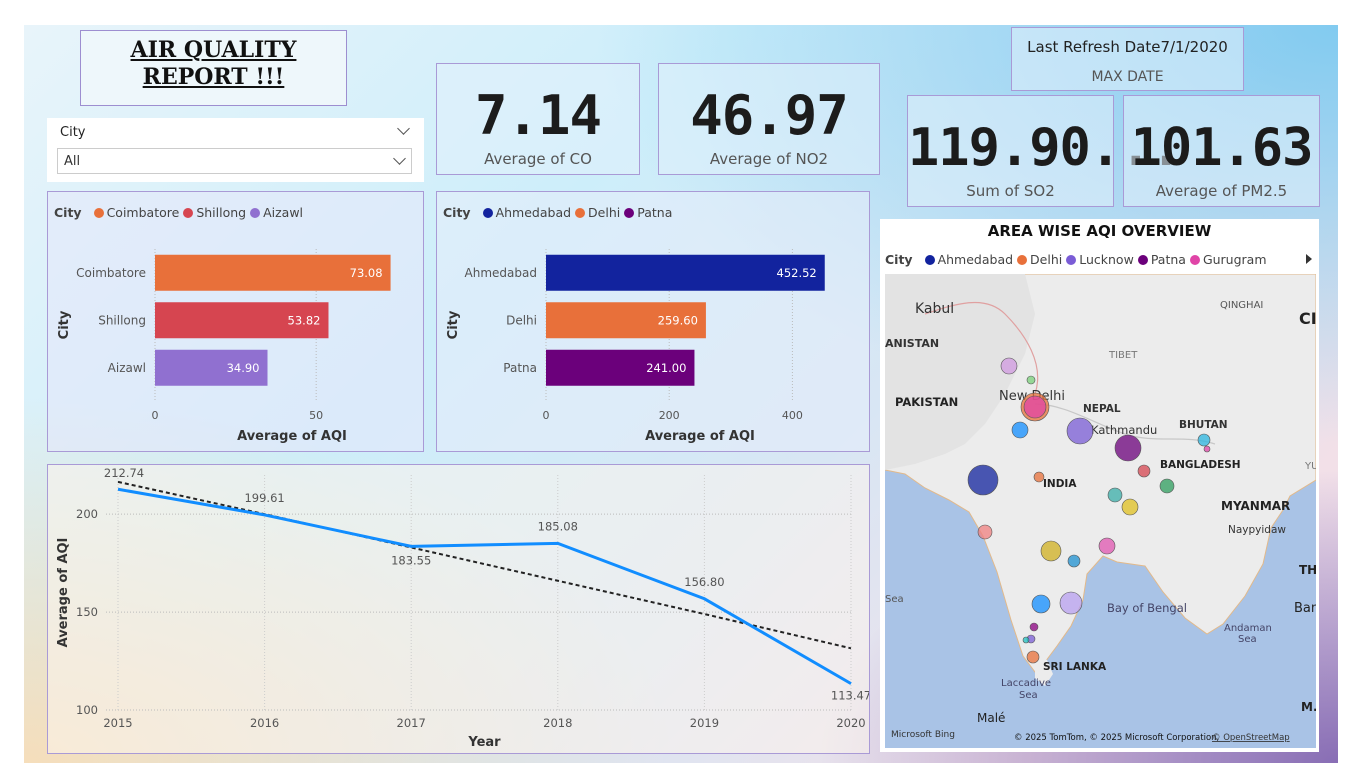 The height and width of the screenshot is (784, 1352). What do you see at coordinates (64, 324) in the screenshot?
I see `y-axis-title: City` at bounding box center [64, 324].